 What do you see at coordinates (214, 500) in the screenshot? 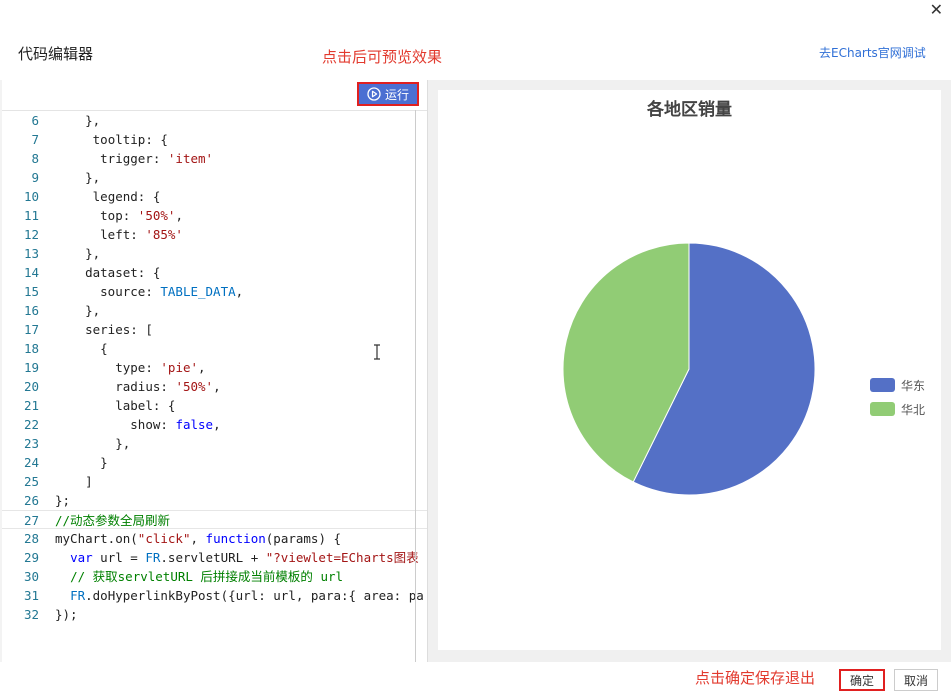
I see `code-line: 26};` at bounding box center [214, 500].